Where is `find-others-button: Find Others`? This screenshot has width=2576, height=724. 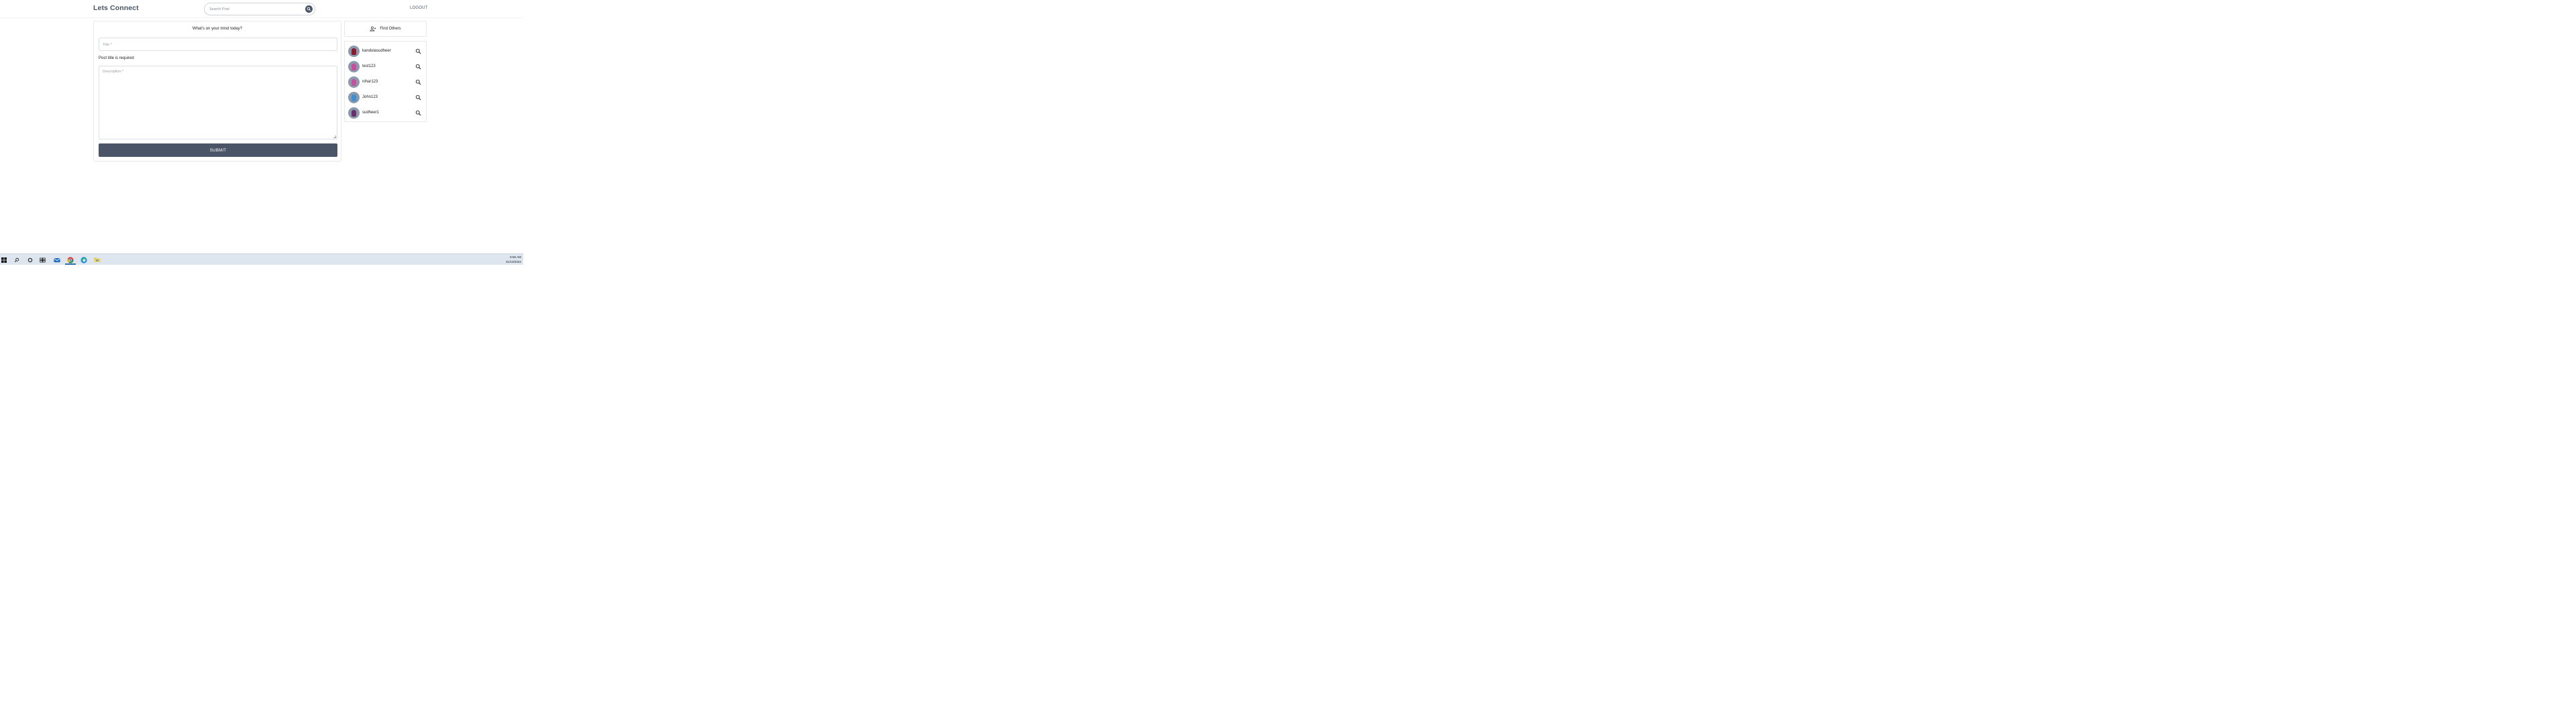 find-others-button: Find Others is located at coordinates (385, 29).